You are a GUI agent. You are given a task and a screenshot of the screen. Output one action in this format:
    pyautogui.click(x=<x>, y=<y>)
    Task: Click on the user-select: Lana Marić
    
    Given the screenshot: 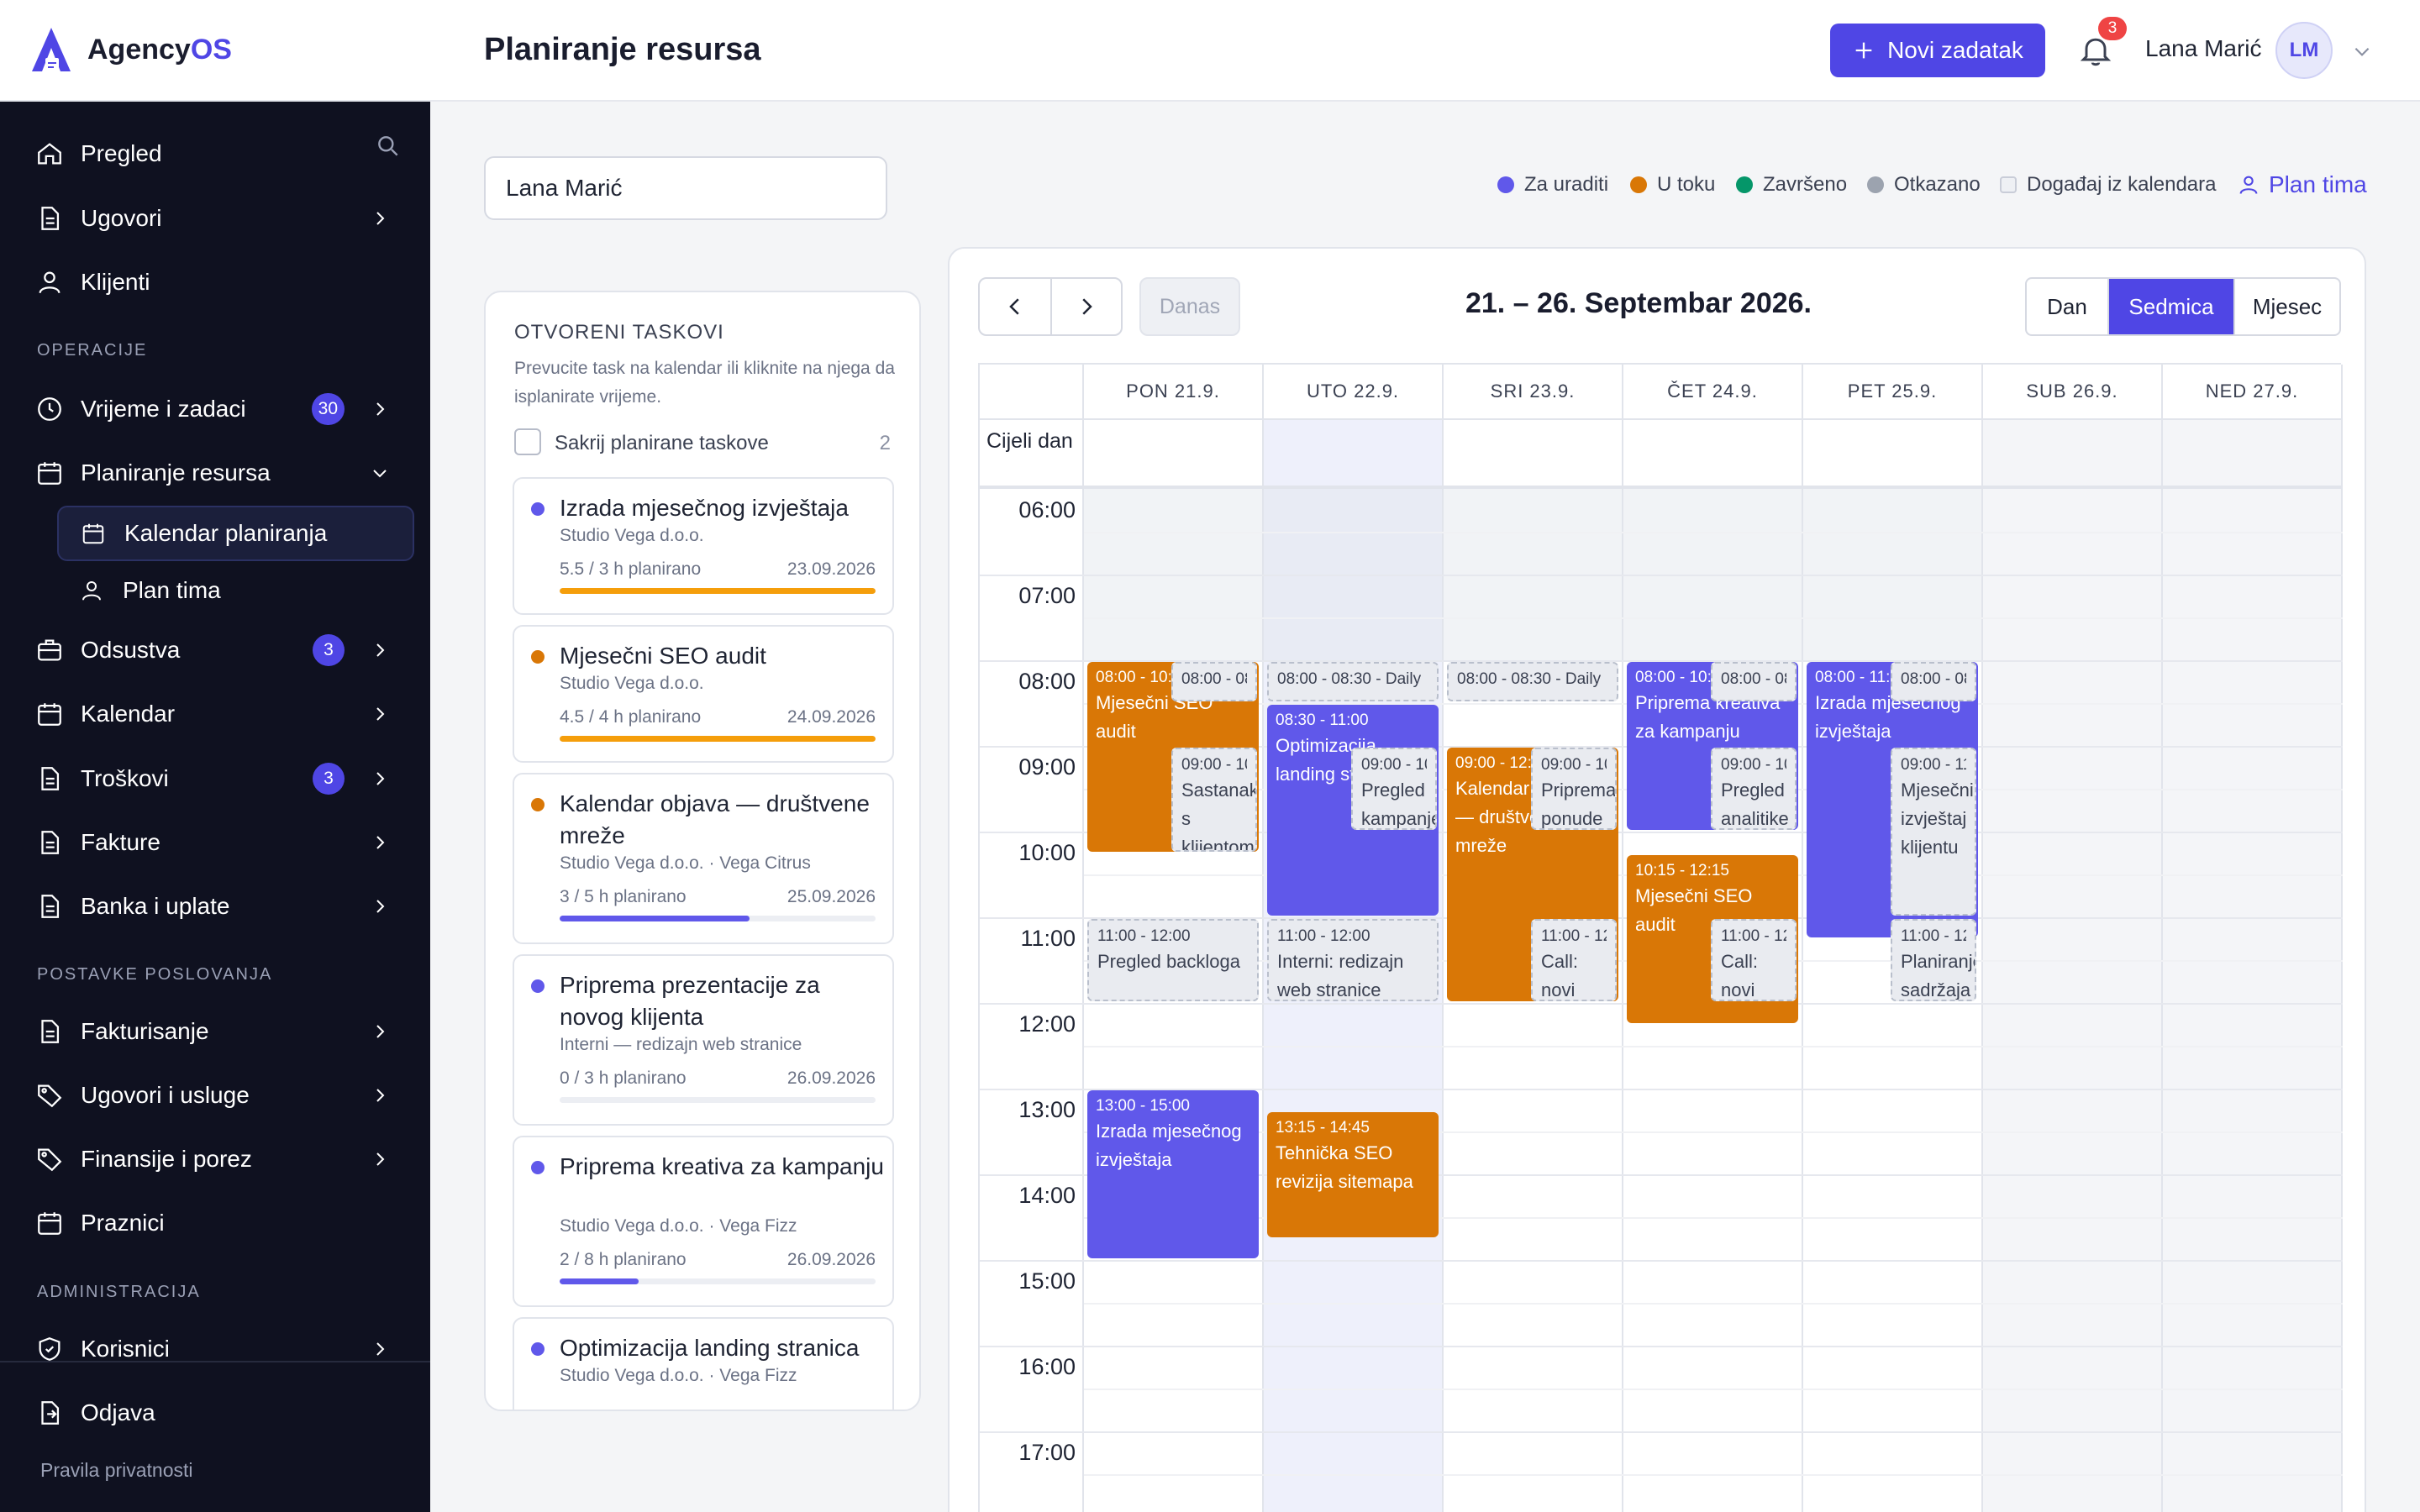 What is the action you would take?
    pyautogui.click(x=686, y=188)
    